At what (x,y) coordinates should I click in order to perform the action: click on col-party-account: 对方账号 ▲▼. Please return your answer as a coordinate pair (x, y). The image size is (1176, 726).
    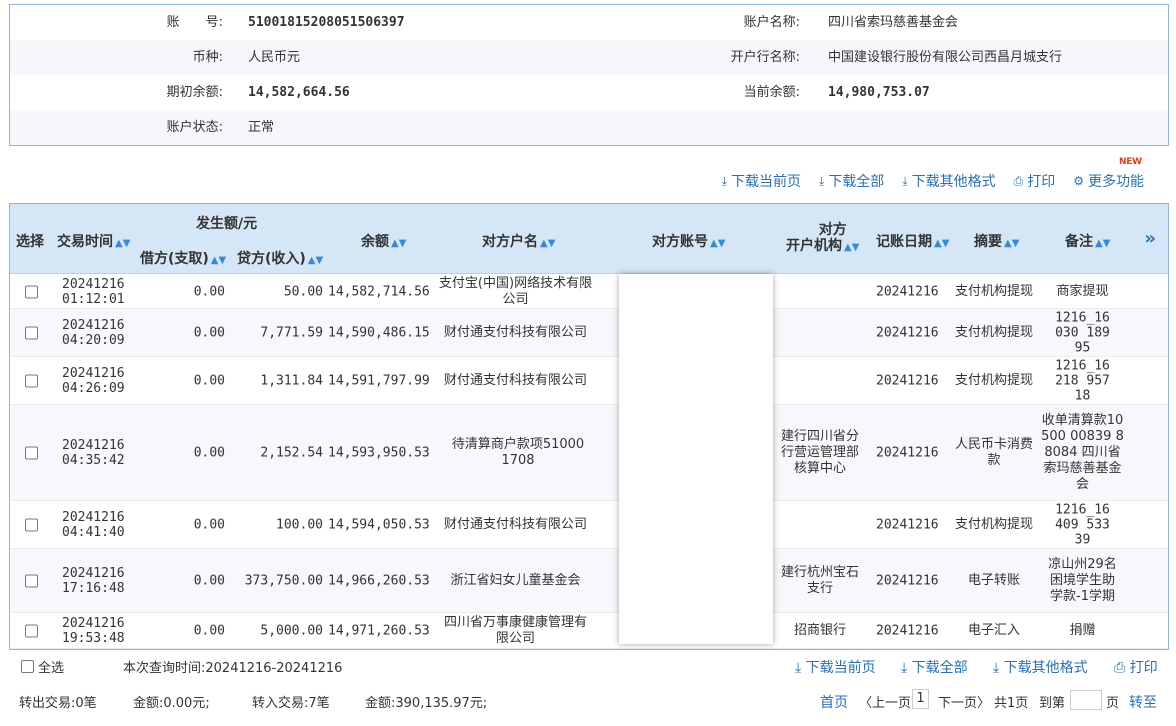
    Looking at the image, I should click on (688, 241).